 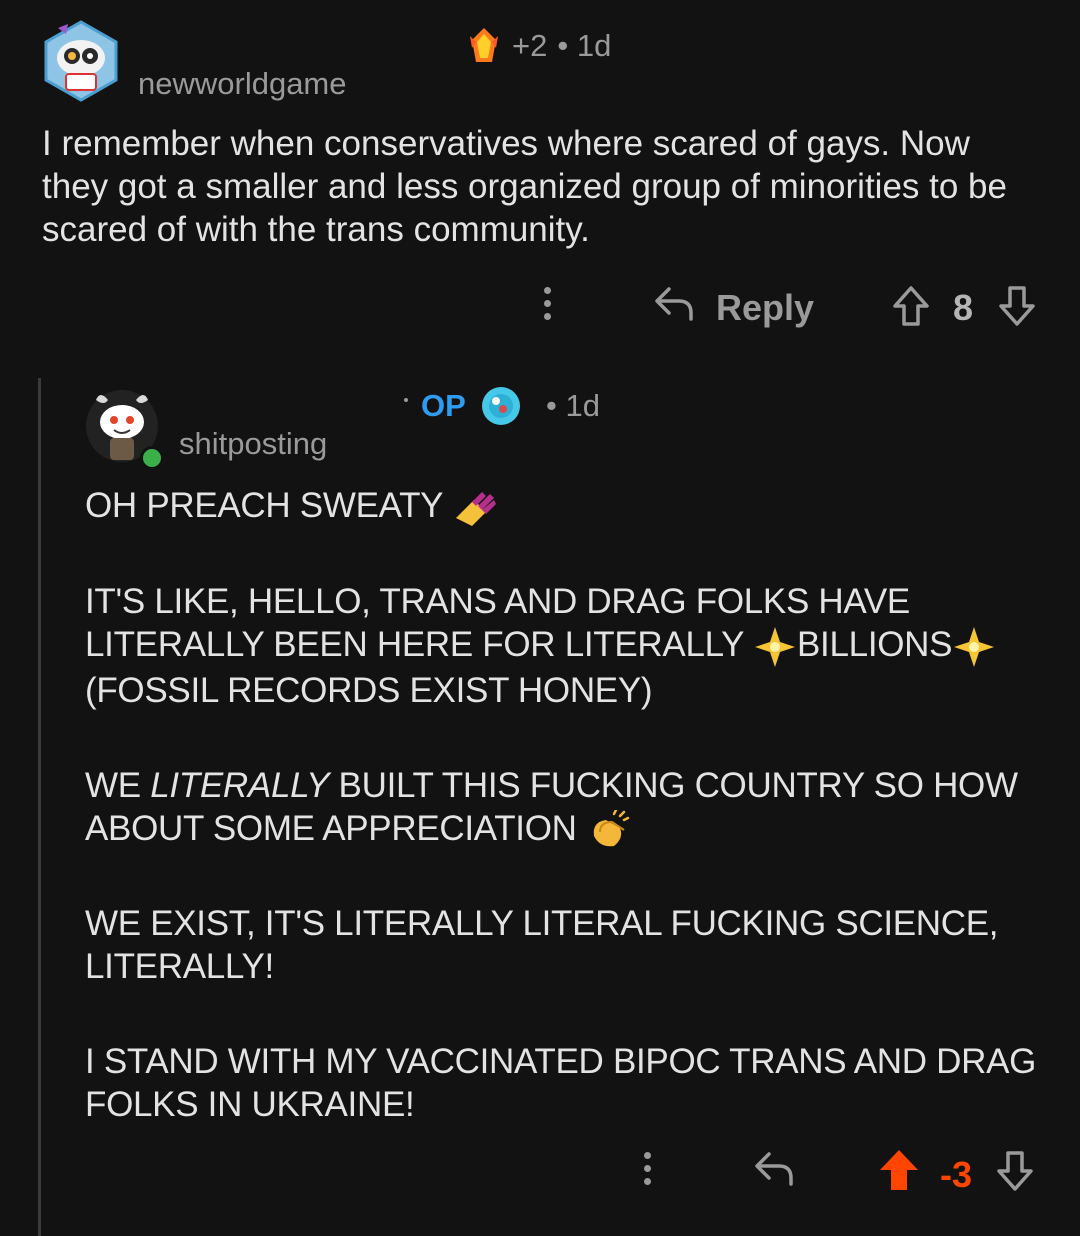 I want to click on vote-count: -3, so click(x=956, y=1174).